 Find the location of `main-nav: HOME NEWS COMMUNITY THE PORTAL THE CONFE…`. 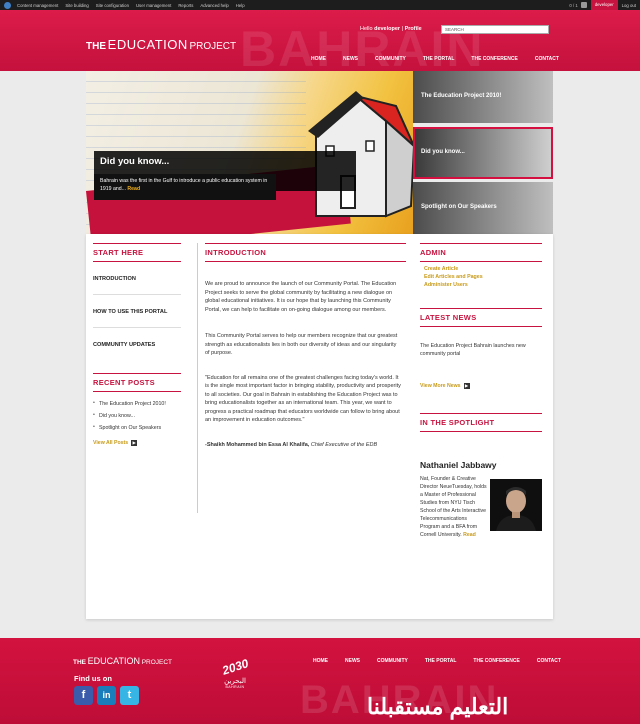

main-nav: HOME NEWS COMMUNITY THE PORTAL THE CONFE… is located at coordinates (443, 59).